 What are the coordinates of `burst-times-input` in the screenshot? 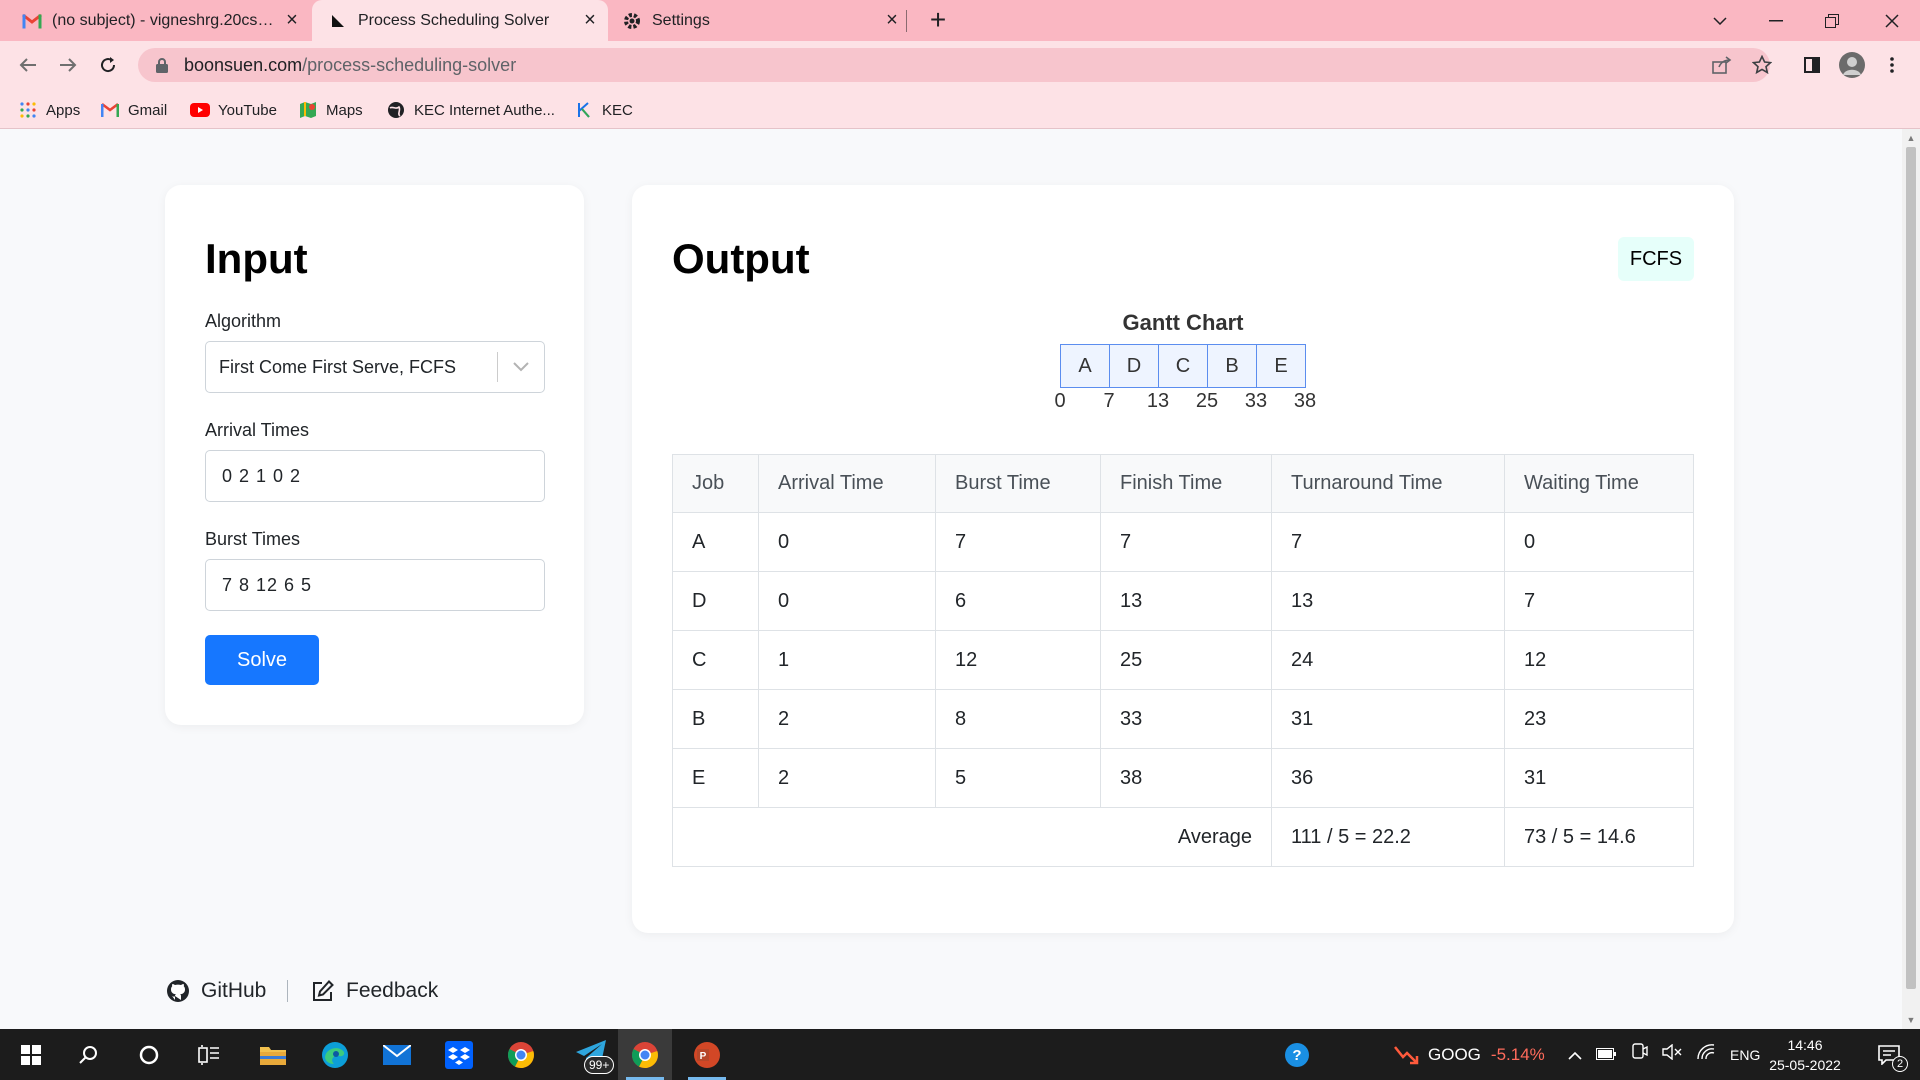 It's located at (375, 585).